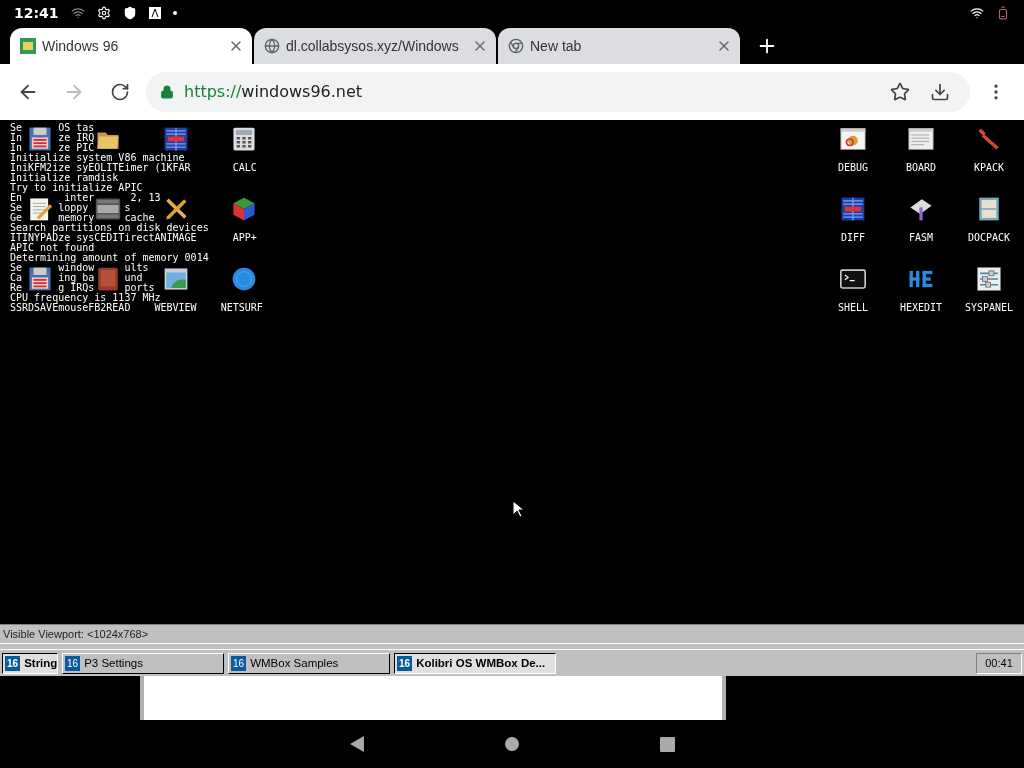  What do you see at coordinates (176, 278) in the screenshot?
I see `picture-window-icon` at bounding box center [176, 278].